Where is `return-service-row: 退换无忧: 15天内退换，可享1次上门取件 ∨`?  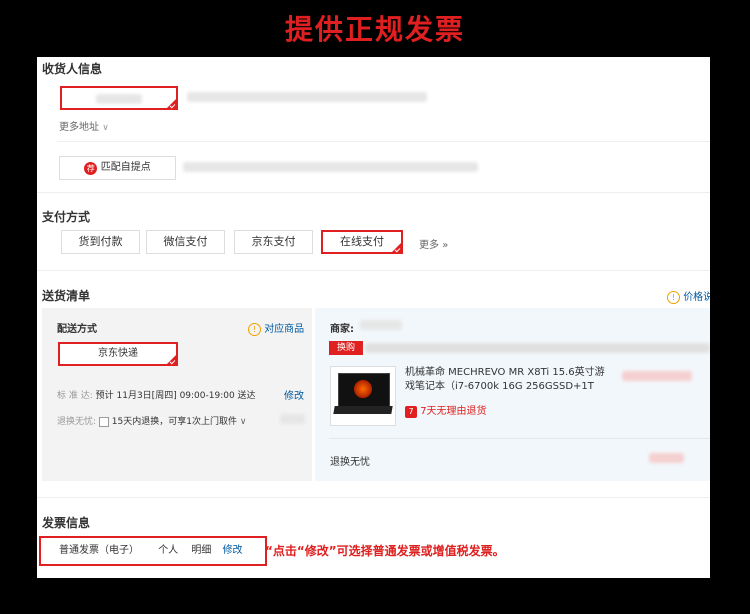
return-service-row: 退换无忧: 15天内退换，可享1次上门取件 ∨ is located at coordinates (151, 420).